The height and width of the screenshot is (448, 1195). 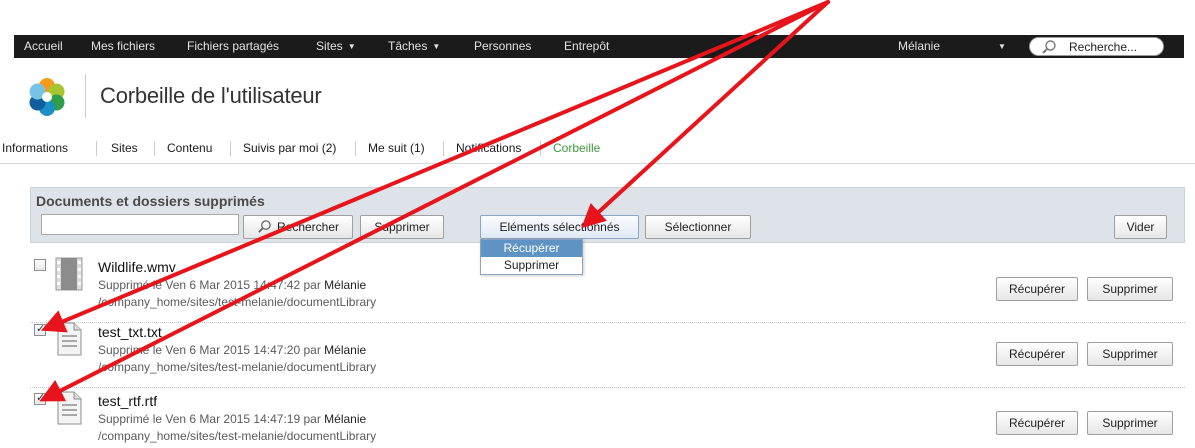 What do you see at coordinates (698, 227) in the screenshot?
I see `select-button: Sélectionner` at bounding box center [698, 227].